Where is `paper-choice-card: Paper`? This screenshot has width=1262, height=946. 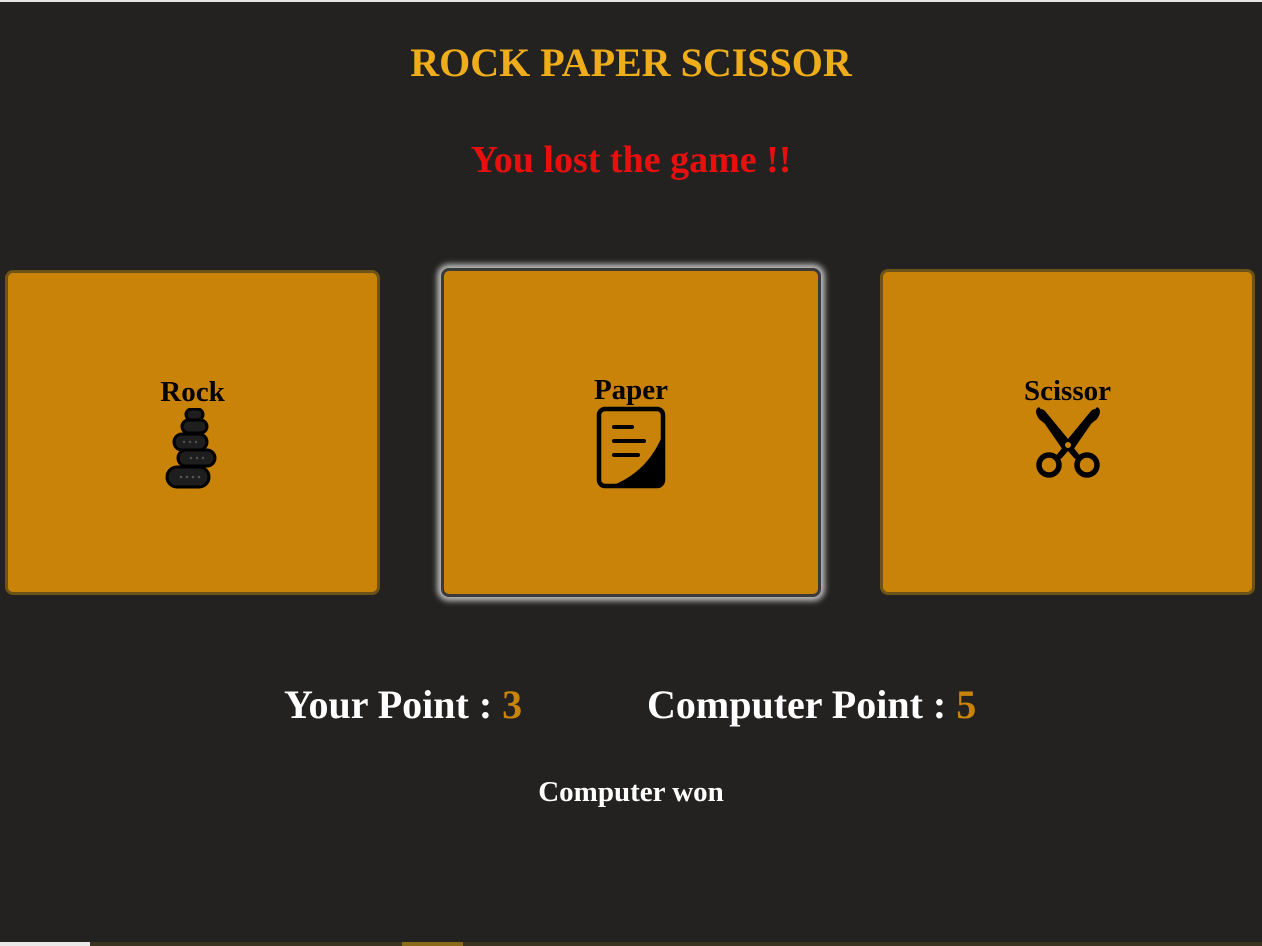
paper-choice-card: Paper is located at coordinates (631, 432).